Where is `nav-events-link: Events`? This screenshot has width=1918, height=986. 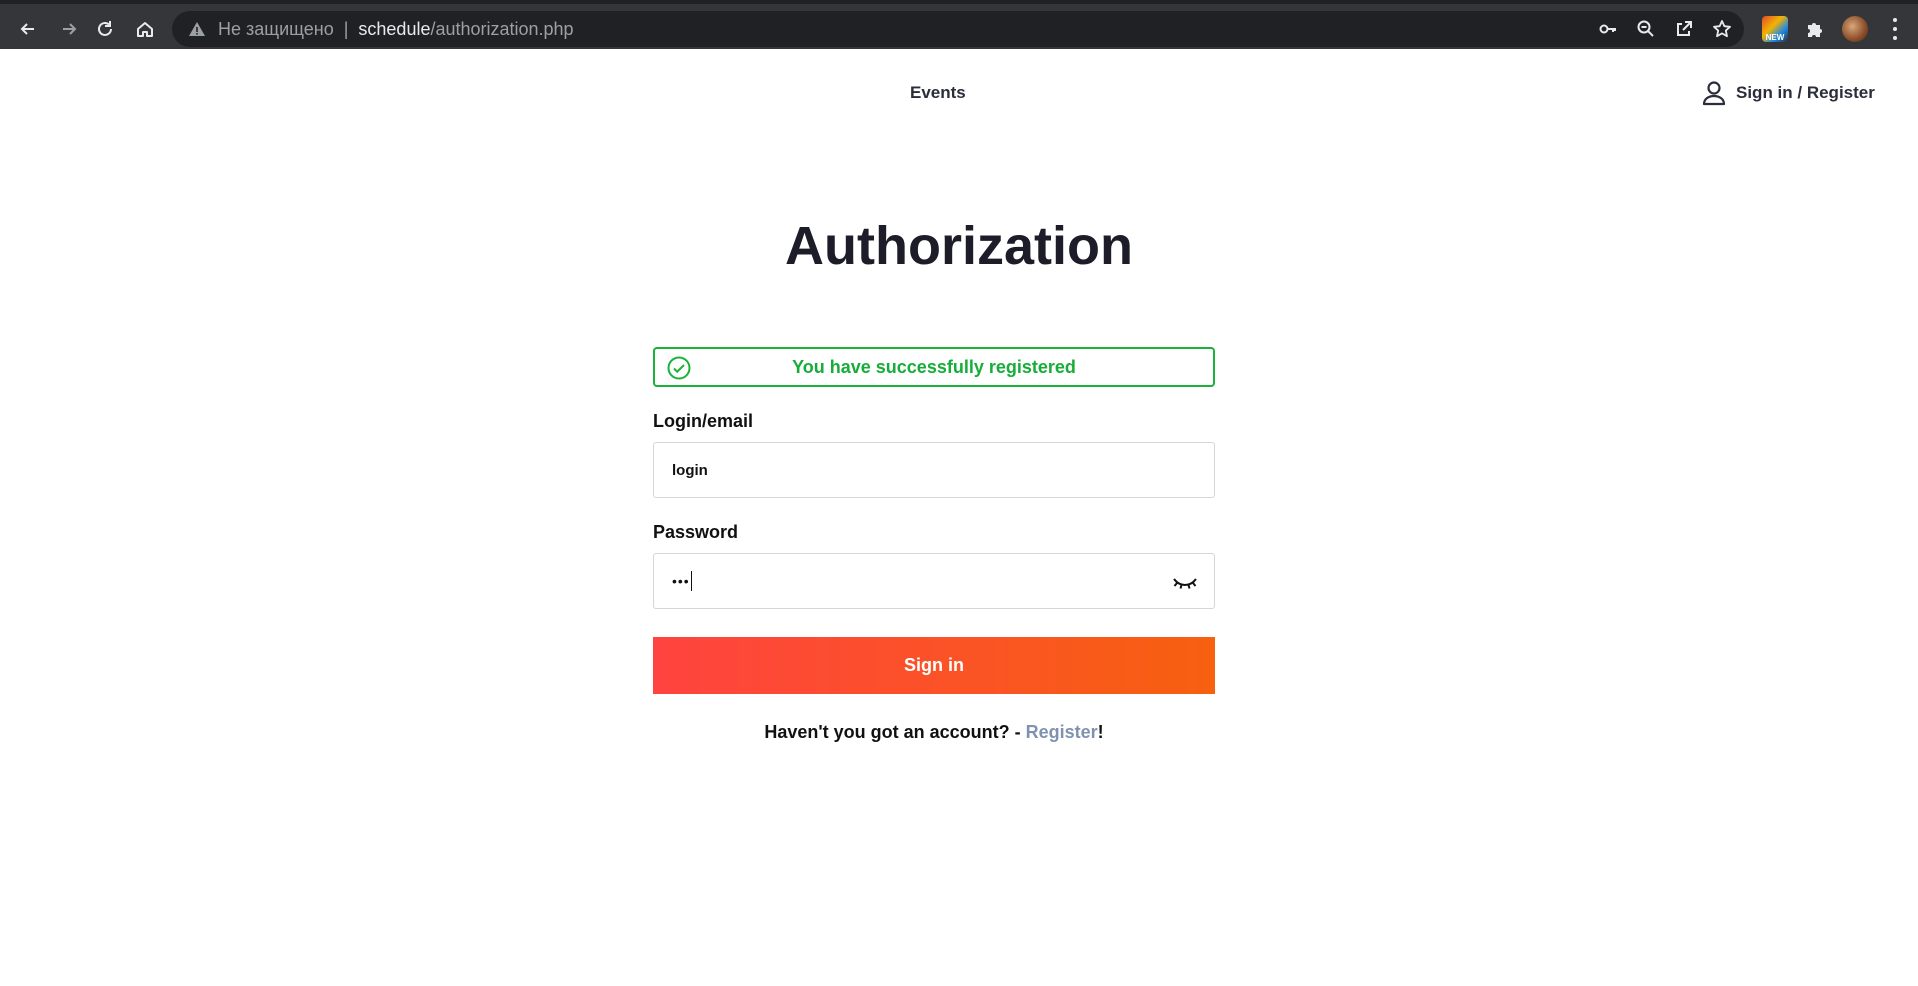 nav-events-link: Events is located at coordinates (938, 93).